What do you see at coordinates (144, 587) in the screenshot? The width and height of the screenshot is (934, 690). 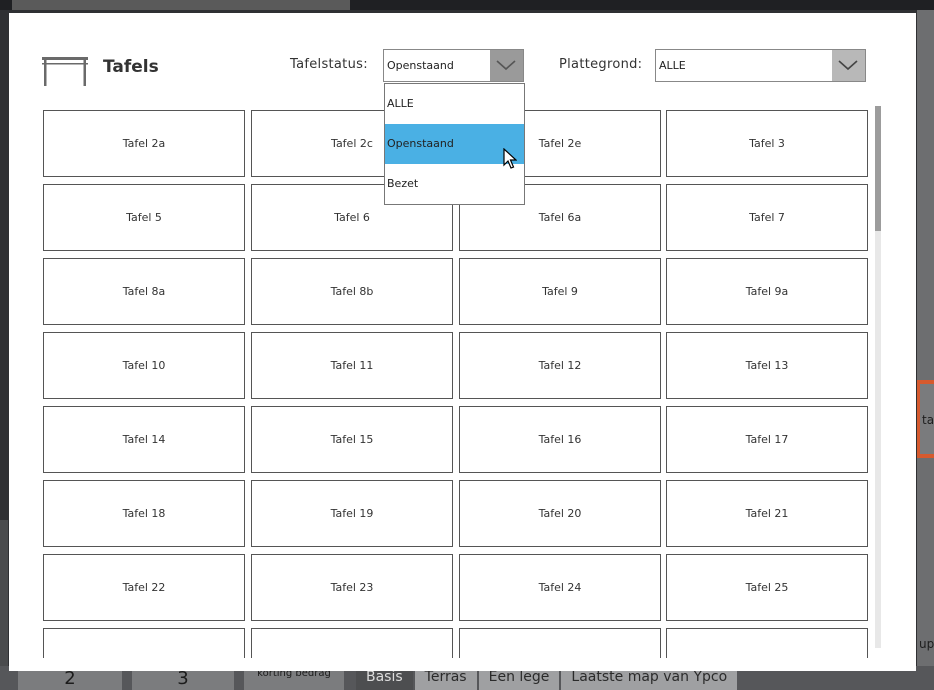 I see `table-button: Tafel 22` at bounding box center [144, 587].